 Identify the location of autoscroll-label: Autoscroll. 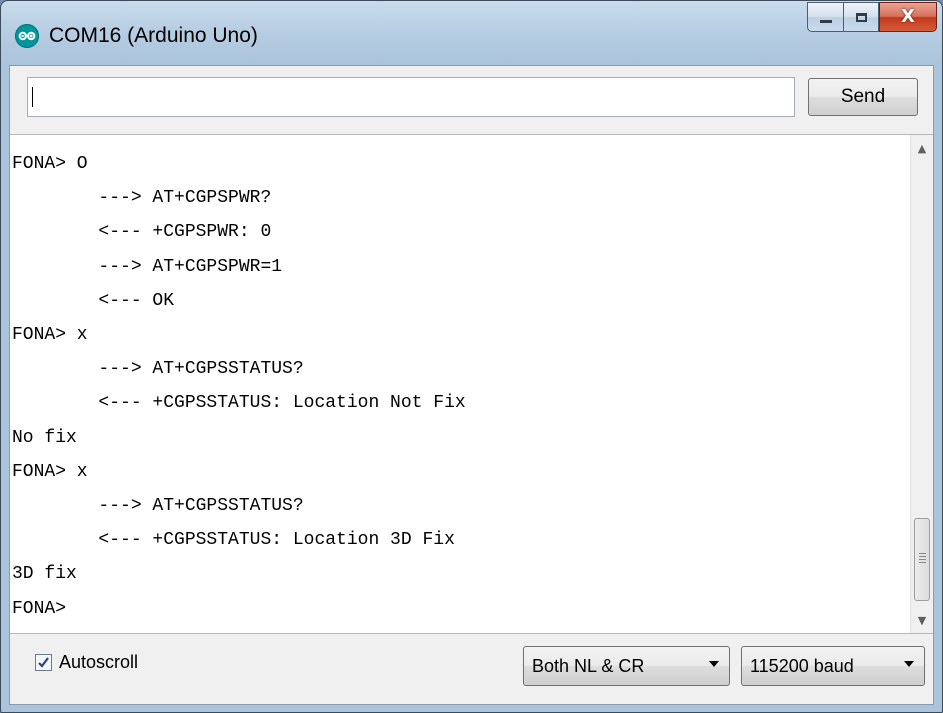
(99, 662).